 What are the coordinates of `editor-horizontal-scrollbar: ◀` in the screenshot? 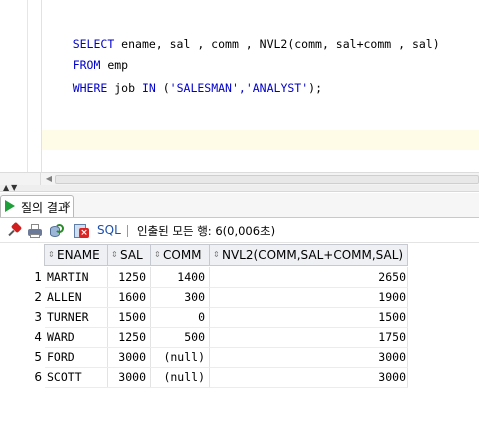 It's located at (239, 178).